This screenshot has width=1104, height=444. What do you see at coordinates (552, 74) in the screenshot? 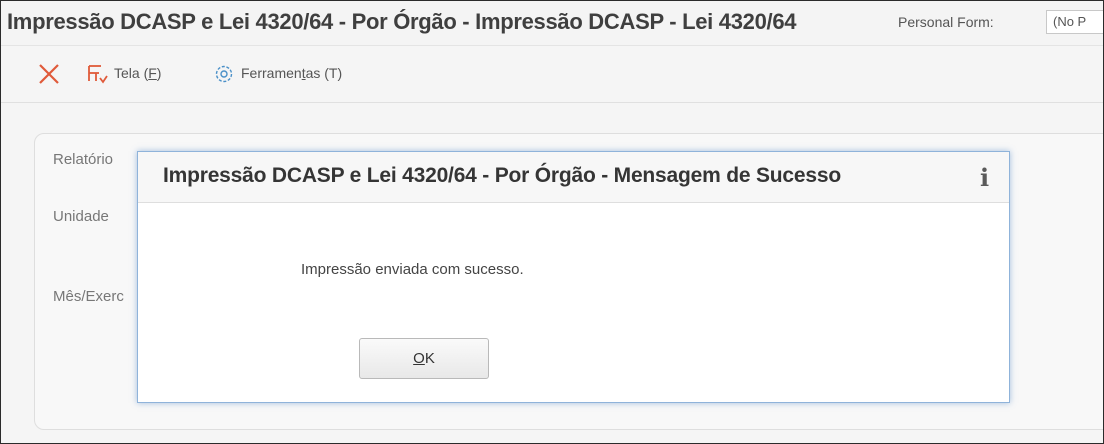
I see `toolbar: Tela (F) Ferramentas (T)` at bounding box center [552, 74].